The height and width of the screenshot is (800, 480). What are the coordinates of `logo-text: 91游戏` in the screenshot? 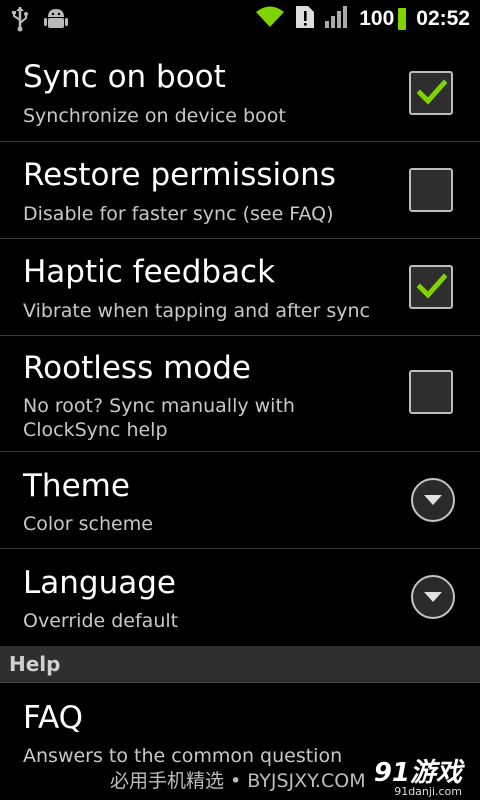 It's located at (417, 773).